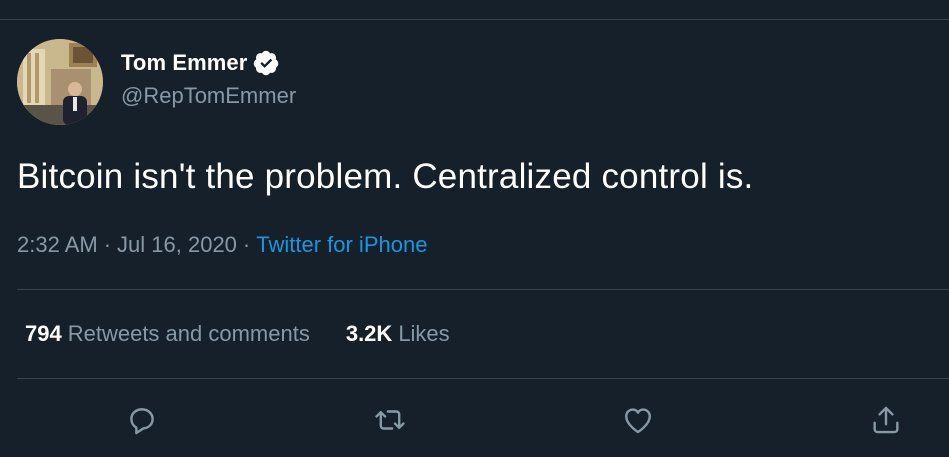 This screenshot has width=949, height=457. I want to click on likes-label: Likes, so click(424, 333).